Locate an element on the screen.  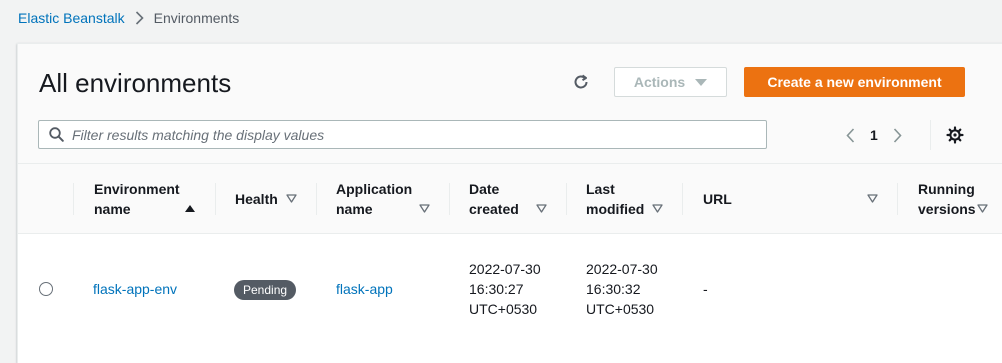
column-label: Health is located at coordinates (256, 199).